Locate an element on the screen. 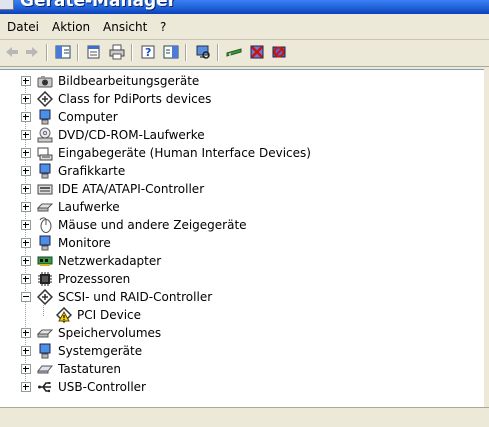 Image resolution: width=489 pixels, height=427 pixels. tree-item-tastaturen: Tastaturen is located at coordinates (240, 369).